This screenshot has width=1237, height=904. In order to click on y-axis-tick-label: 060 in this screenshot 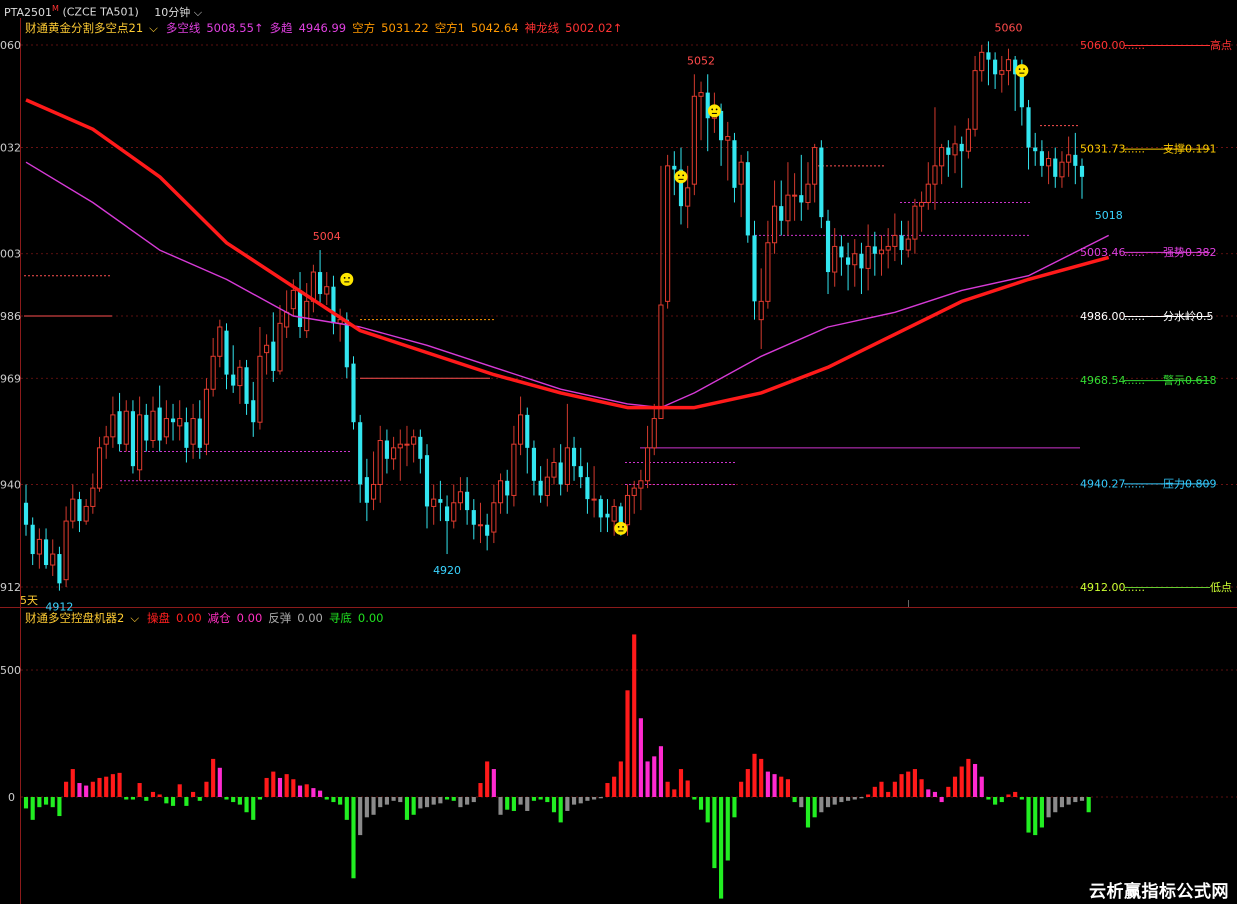, I will do `click(10, 45)`.